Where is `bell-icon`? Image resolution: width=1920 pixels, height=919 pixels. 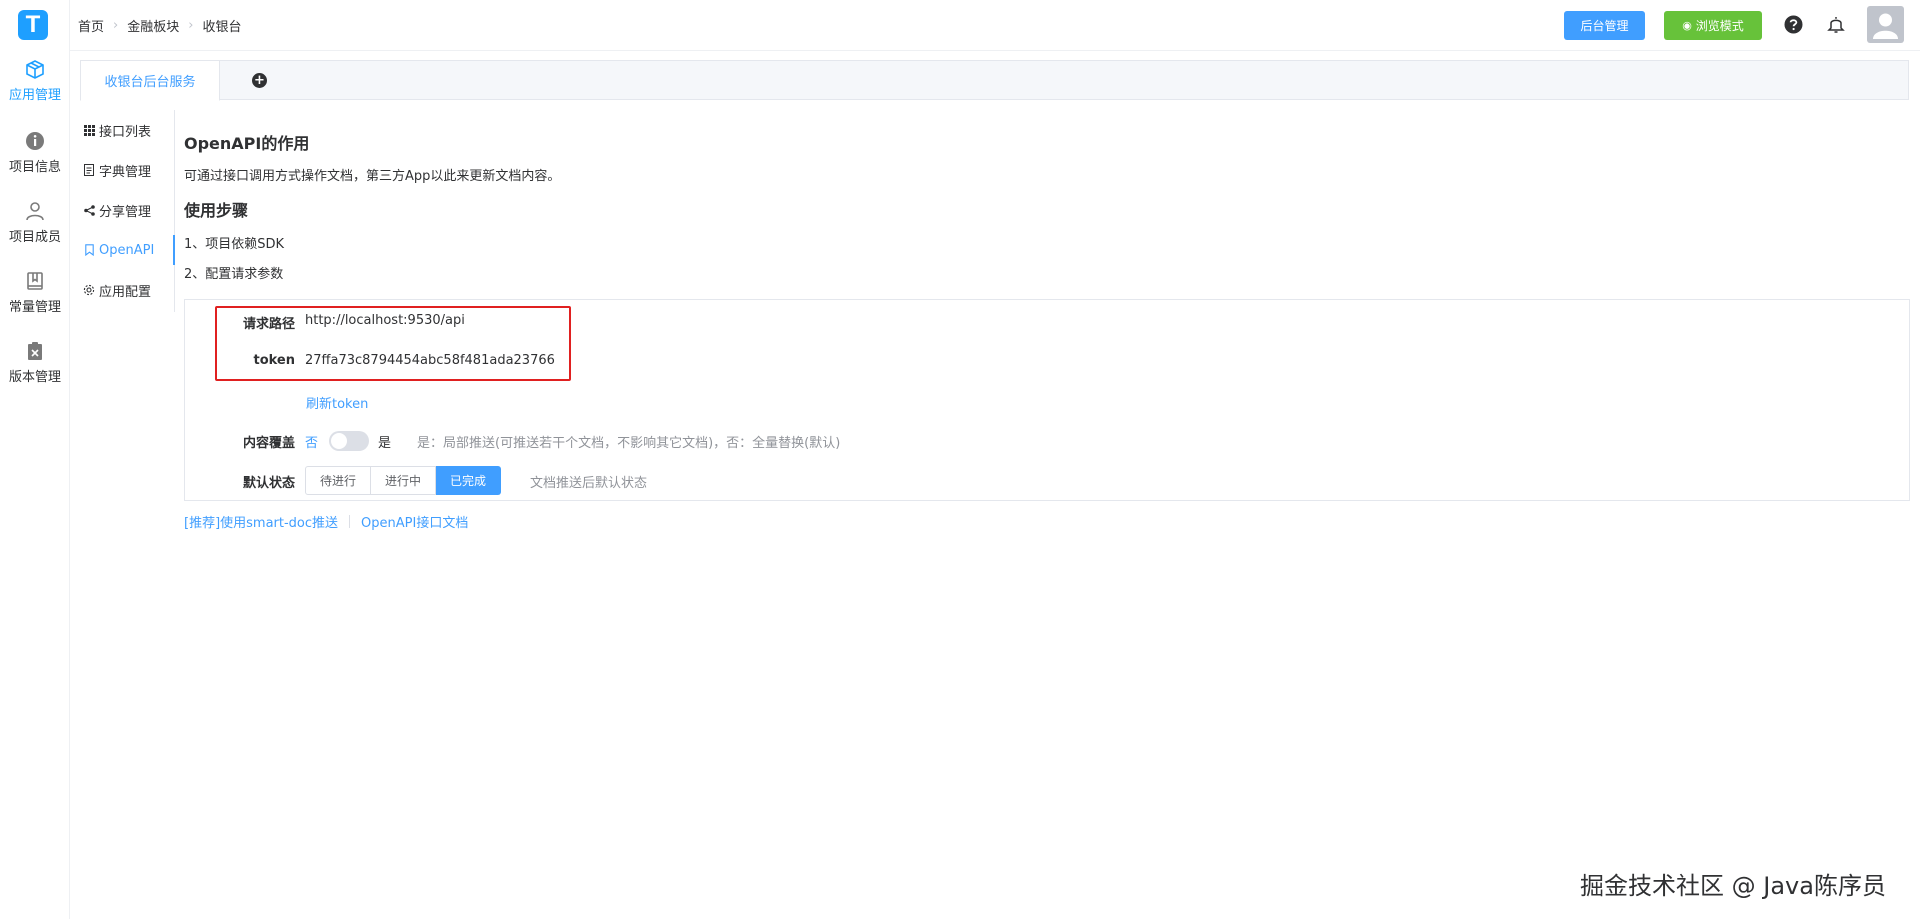
bell-icon is located at coordinates (1836, 24).